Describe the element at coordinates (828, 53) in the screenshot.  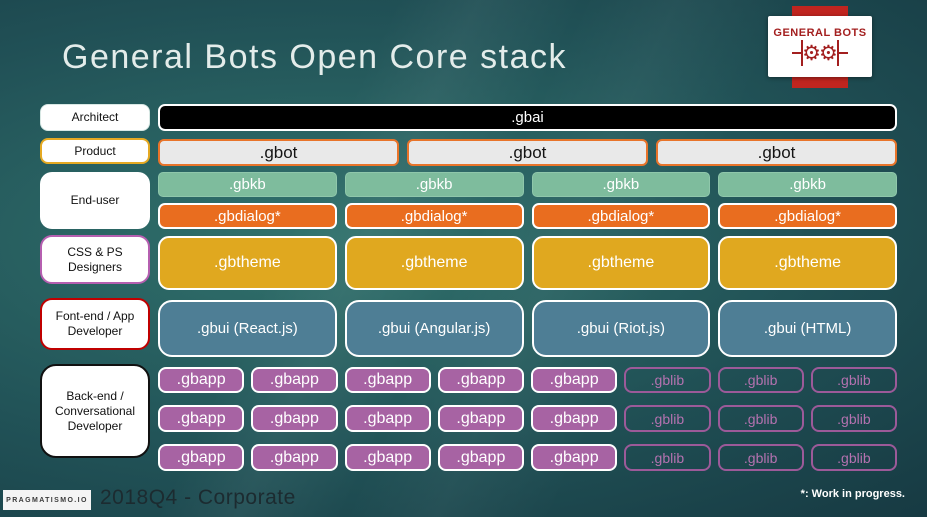
I see `gear-glyph-2: ⚙` at that location.